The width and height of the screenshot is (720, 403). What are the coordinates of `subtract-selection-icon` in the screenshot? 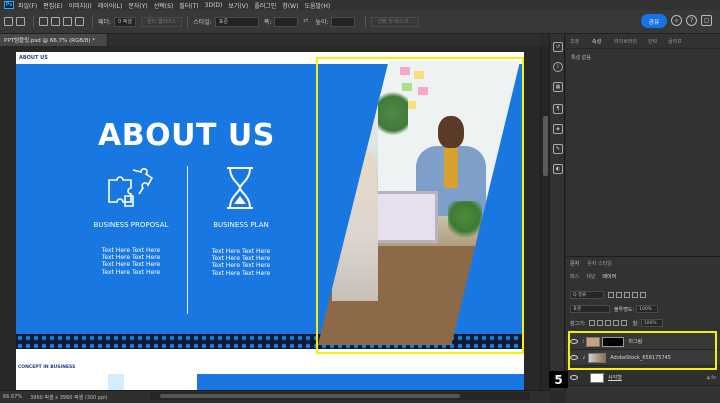 It's located at (67, 21).